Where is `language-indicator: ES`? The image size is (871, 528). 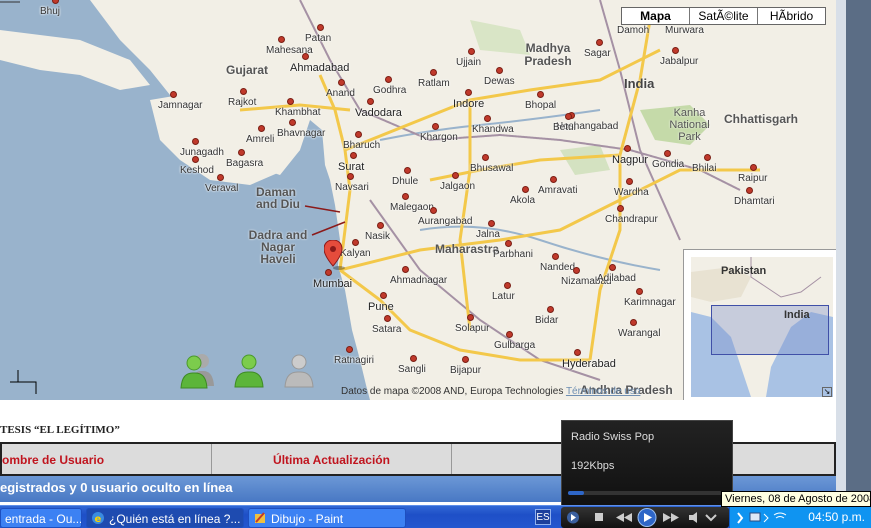 language-indicator: ES is located at coordinates (543, 517).